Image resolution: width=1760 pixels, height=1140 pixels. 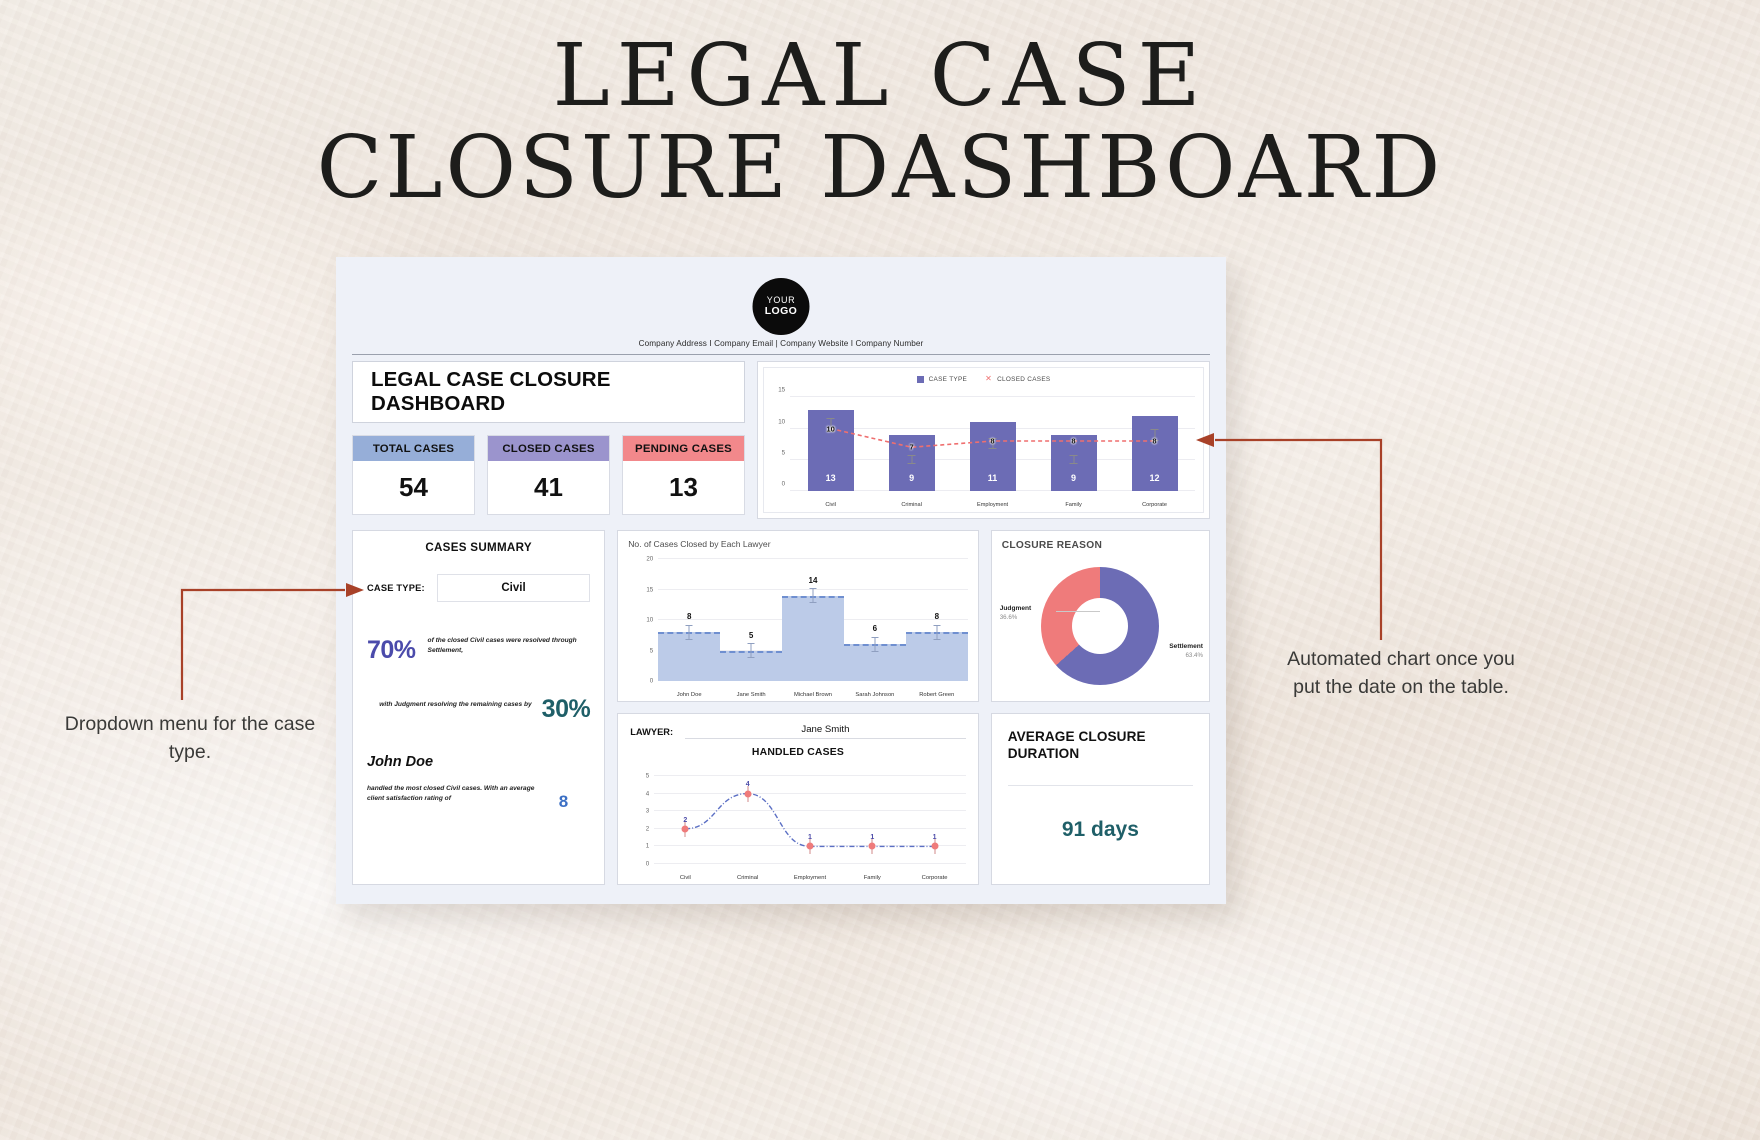 What do you see at coordinates (1289, 536) in the screenshot?
I see `annotation-leader-right` at bounding box center [1289, 536].